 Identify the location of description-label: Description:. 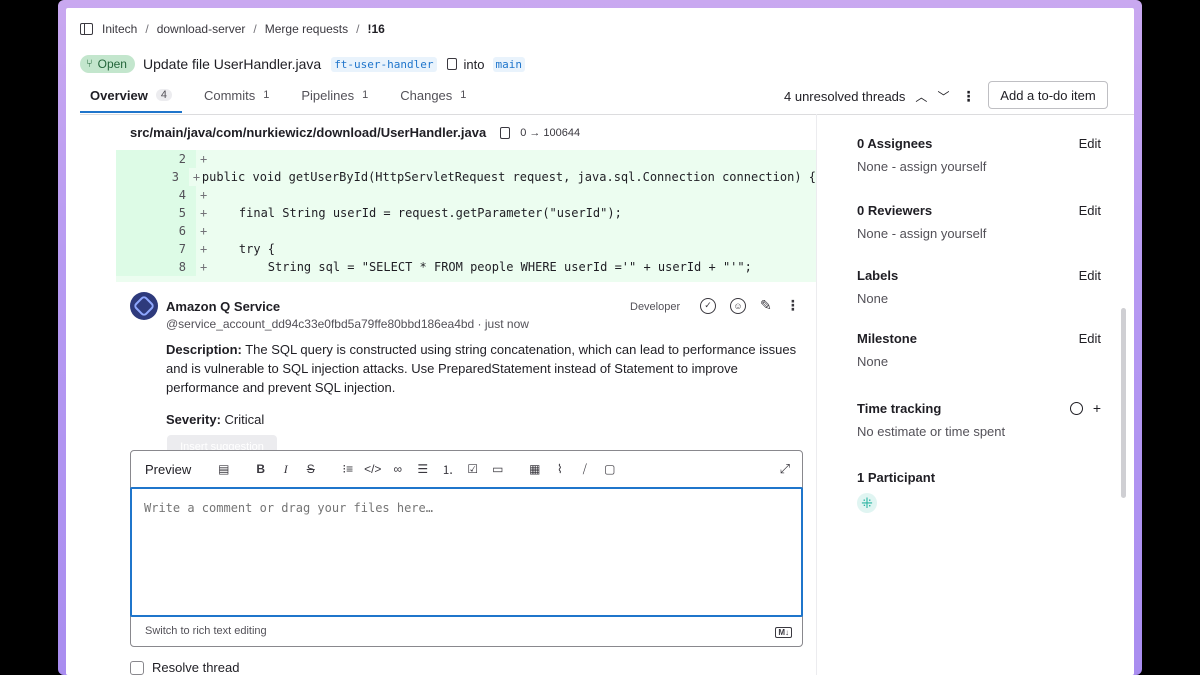
(204, 349).